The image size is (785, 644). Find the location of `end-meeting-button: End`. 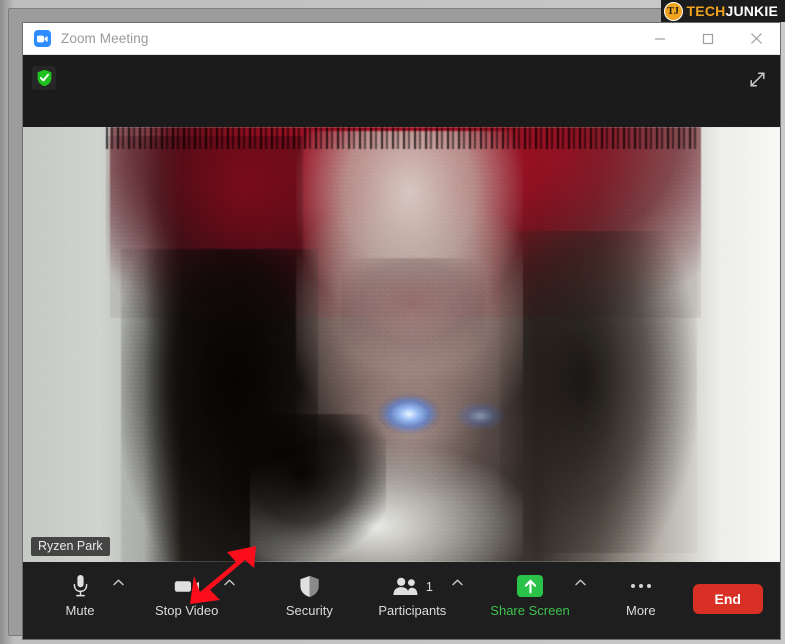

end-meeting-button: End is located at coordinates (727, 599).